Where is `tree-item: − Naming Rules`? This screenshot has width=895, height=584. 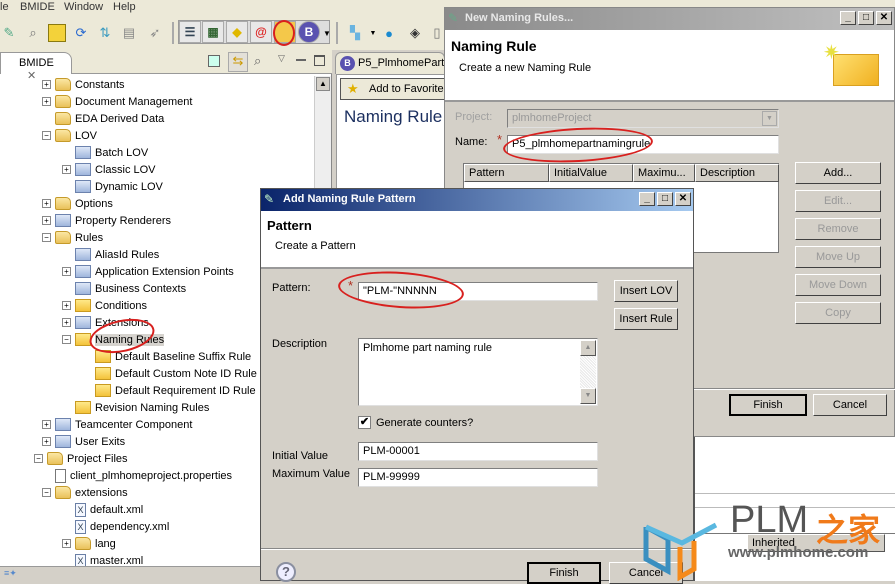 tree-item: − Naming Rules is located at coordinates (113, 339).